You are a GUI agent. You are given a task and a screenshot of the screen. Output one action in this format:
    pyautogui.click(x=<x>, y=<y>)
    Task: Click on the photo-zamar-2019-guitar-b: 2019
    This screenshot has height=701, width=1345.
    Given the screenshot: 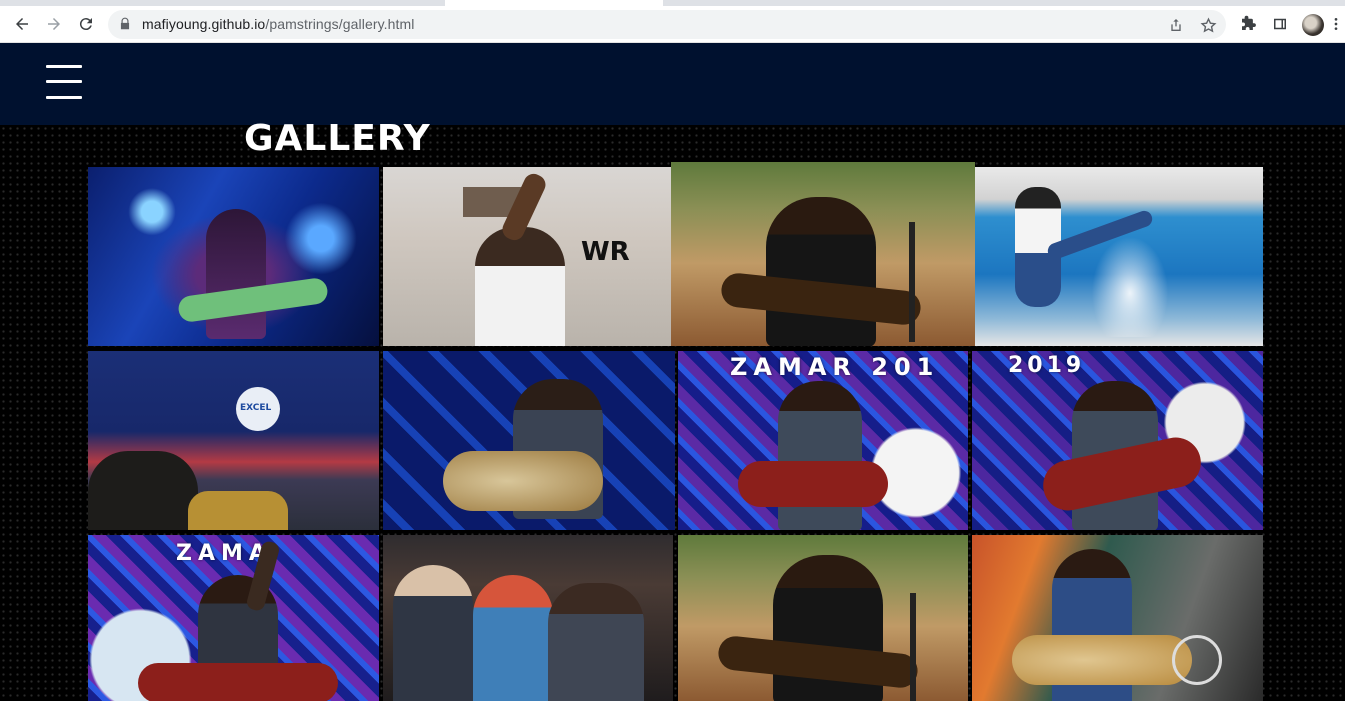 What is the action you would take?
    pyautogui.click(x=1117, y=440)
    